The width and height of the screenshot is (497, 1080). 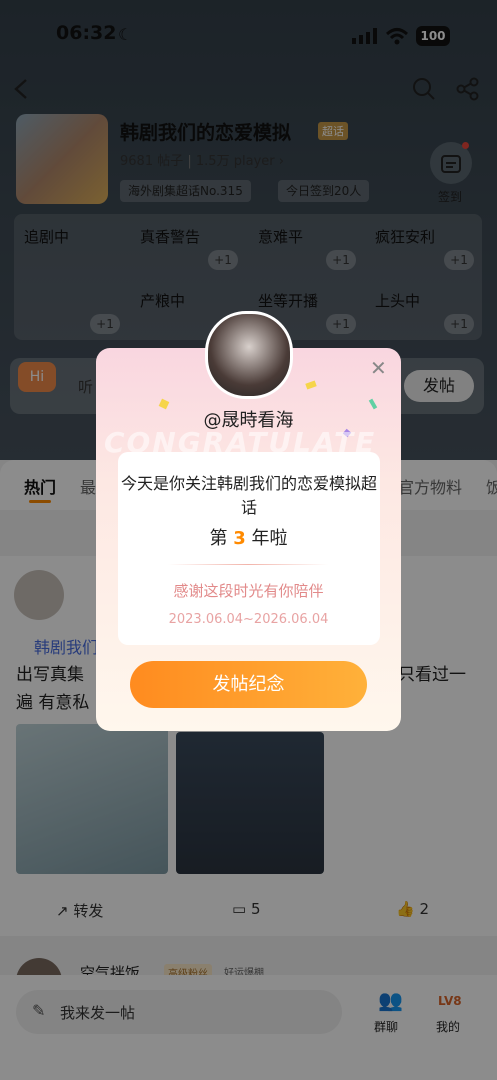 What do you see at coordinates (248, 420) in the screenshot?
I see `modal-username: @晟時看海` at bounding box center [248, 420].